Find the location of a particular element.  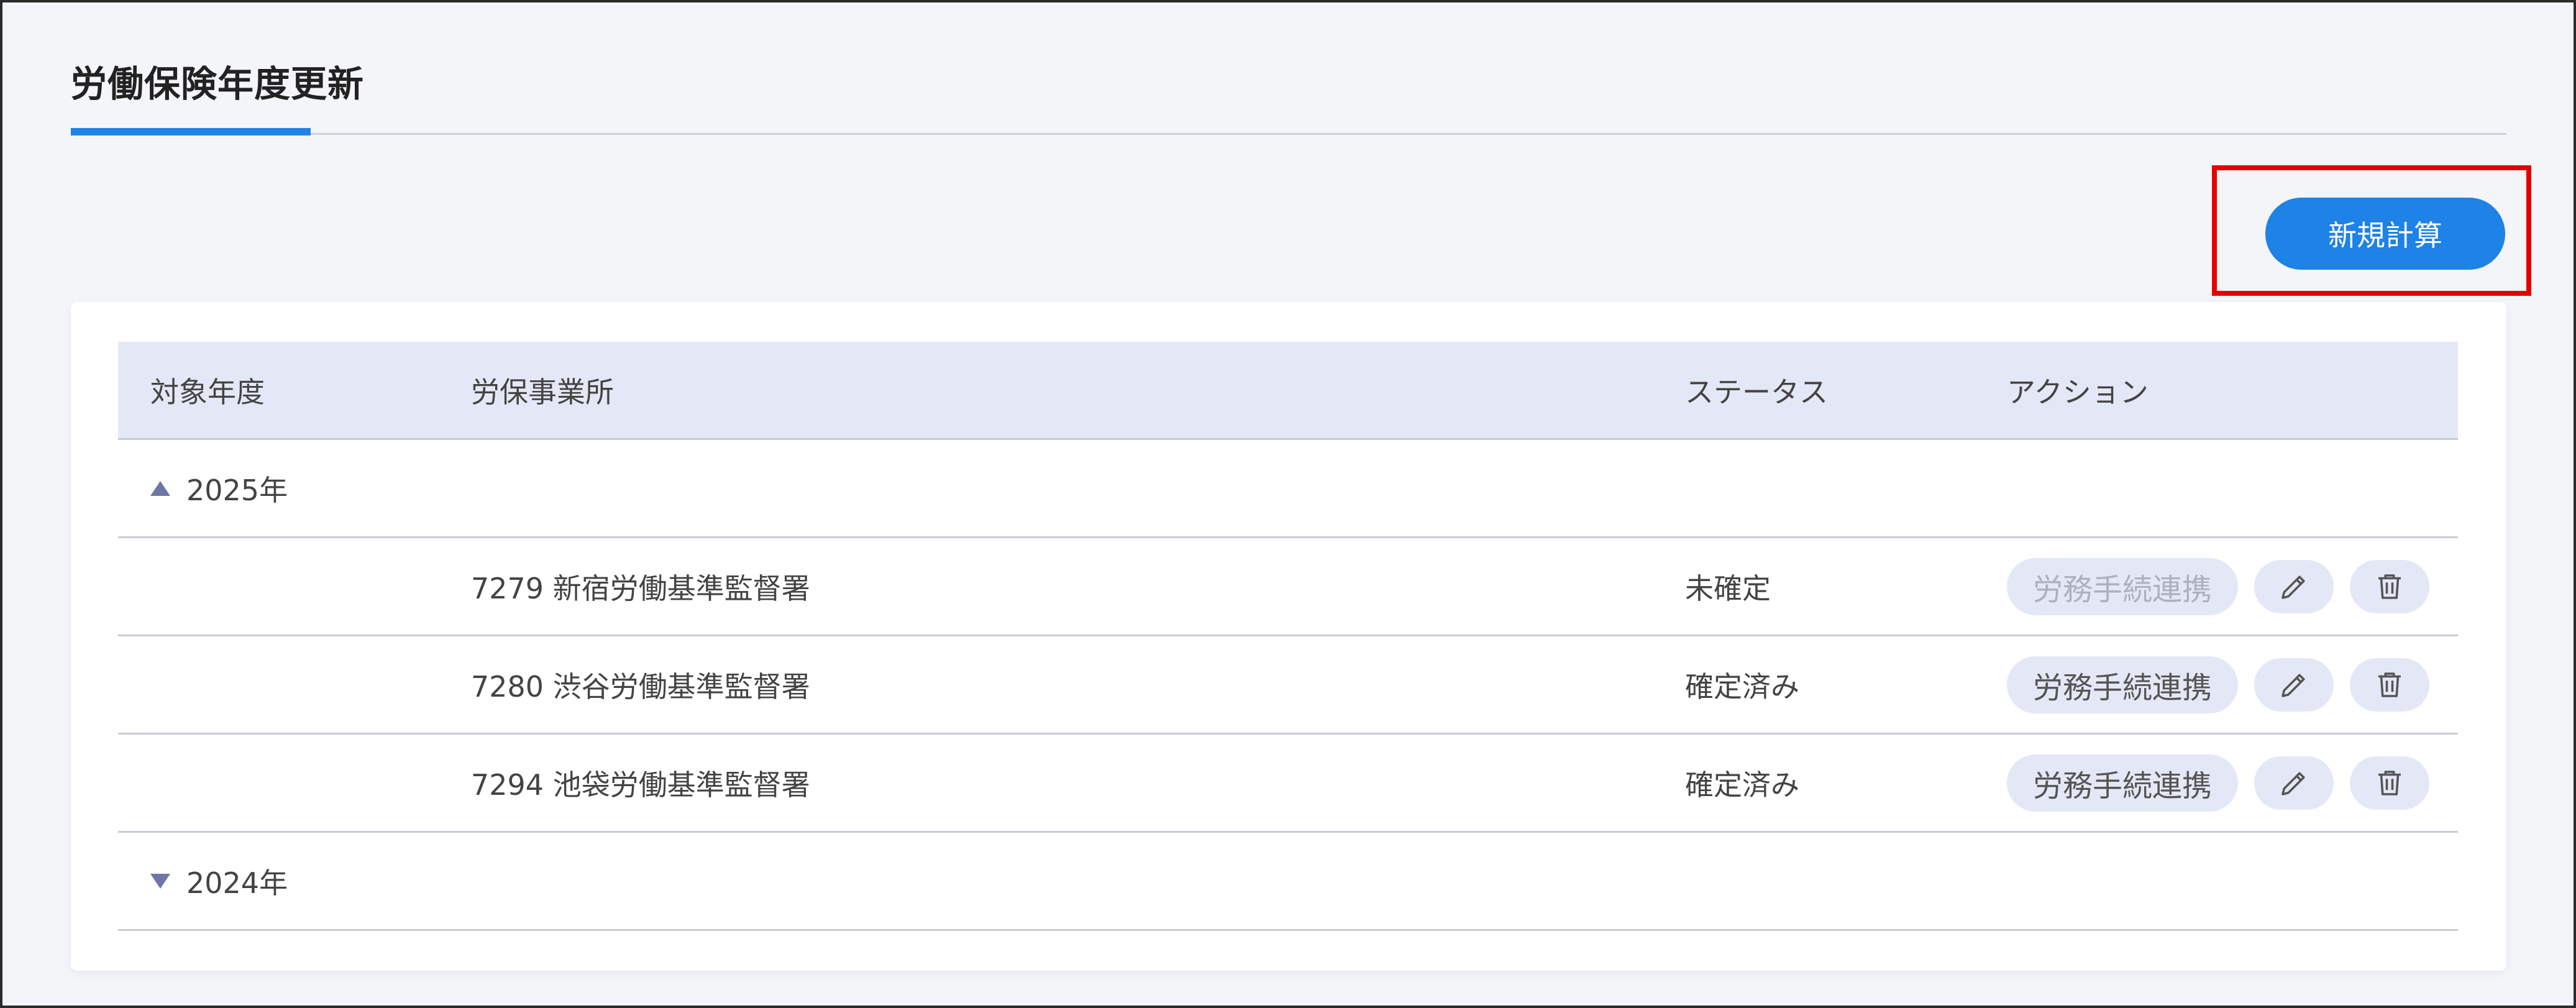

table-row: 7294 池袋労働基準監督署 確定済み 労務手続連携 is located at coordinates (1288, 784).